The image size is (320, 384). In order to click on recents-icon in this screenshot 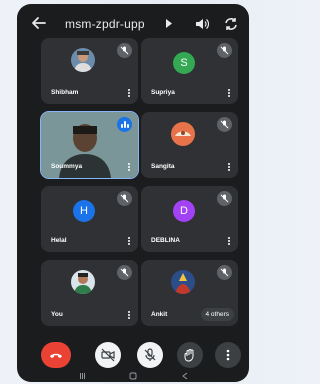, I will do `click(83, 376)`.